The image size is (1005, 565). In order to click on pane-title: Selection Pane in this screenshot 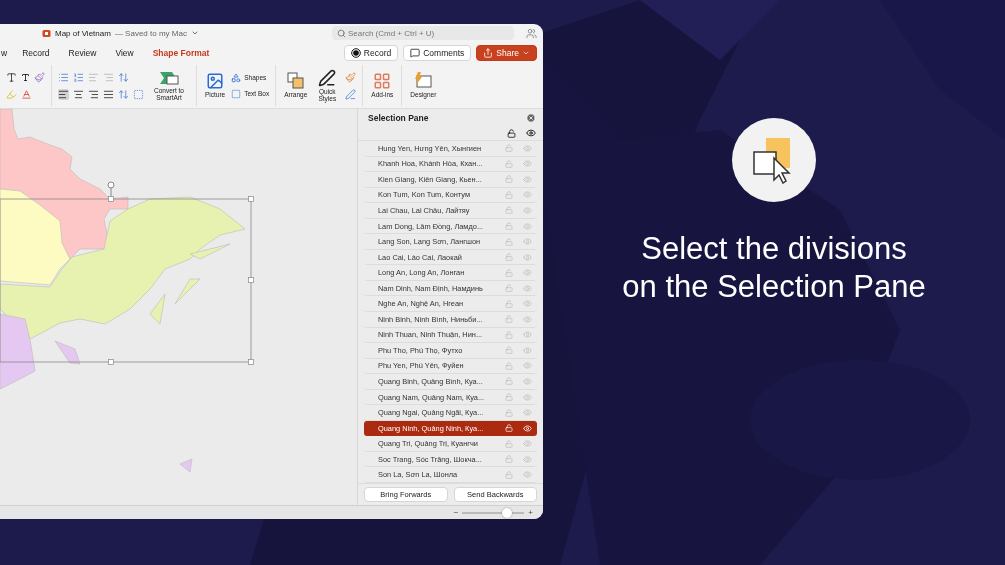, I will do `click(398, 117)`.